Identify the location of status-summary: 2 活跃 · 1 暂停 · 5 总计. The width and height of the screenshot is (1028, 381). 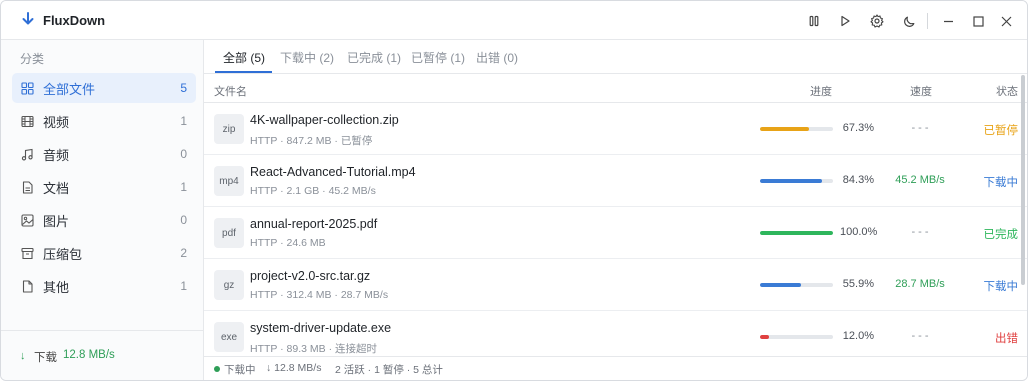
(389, 370).